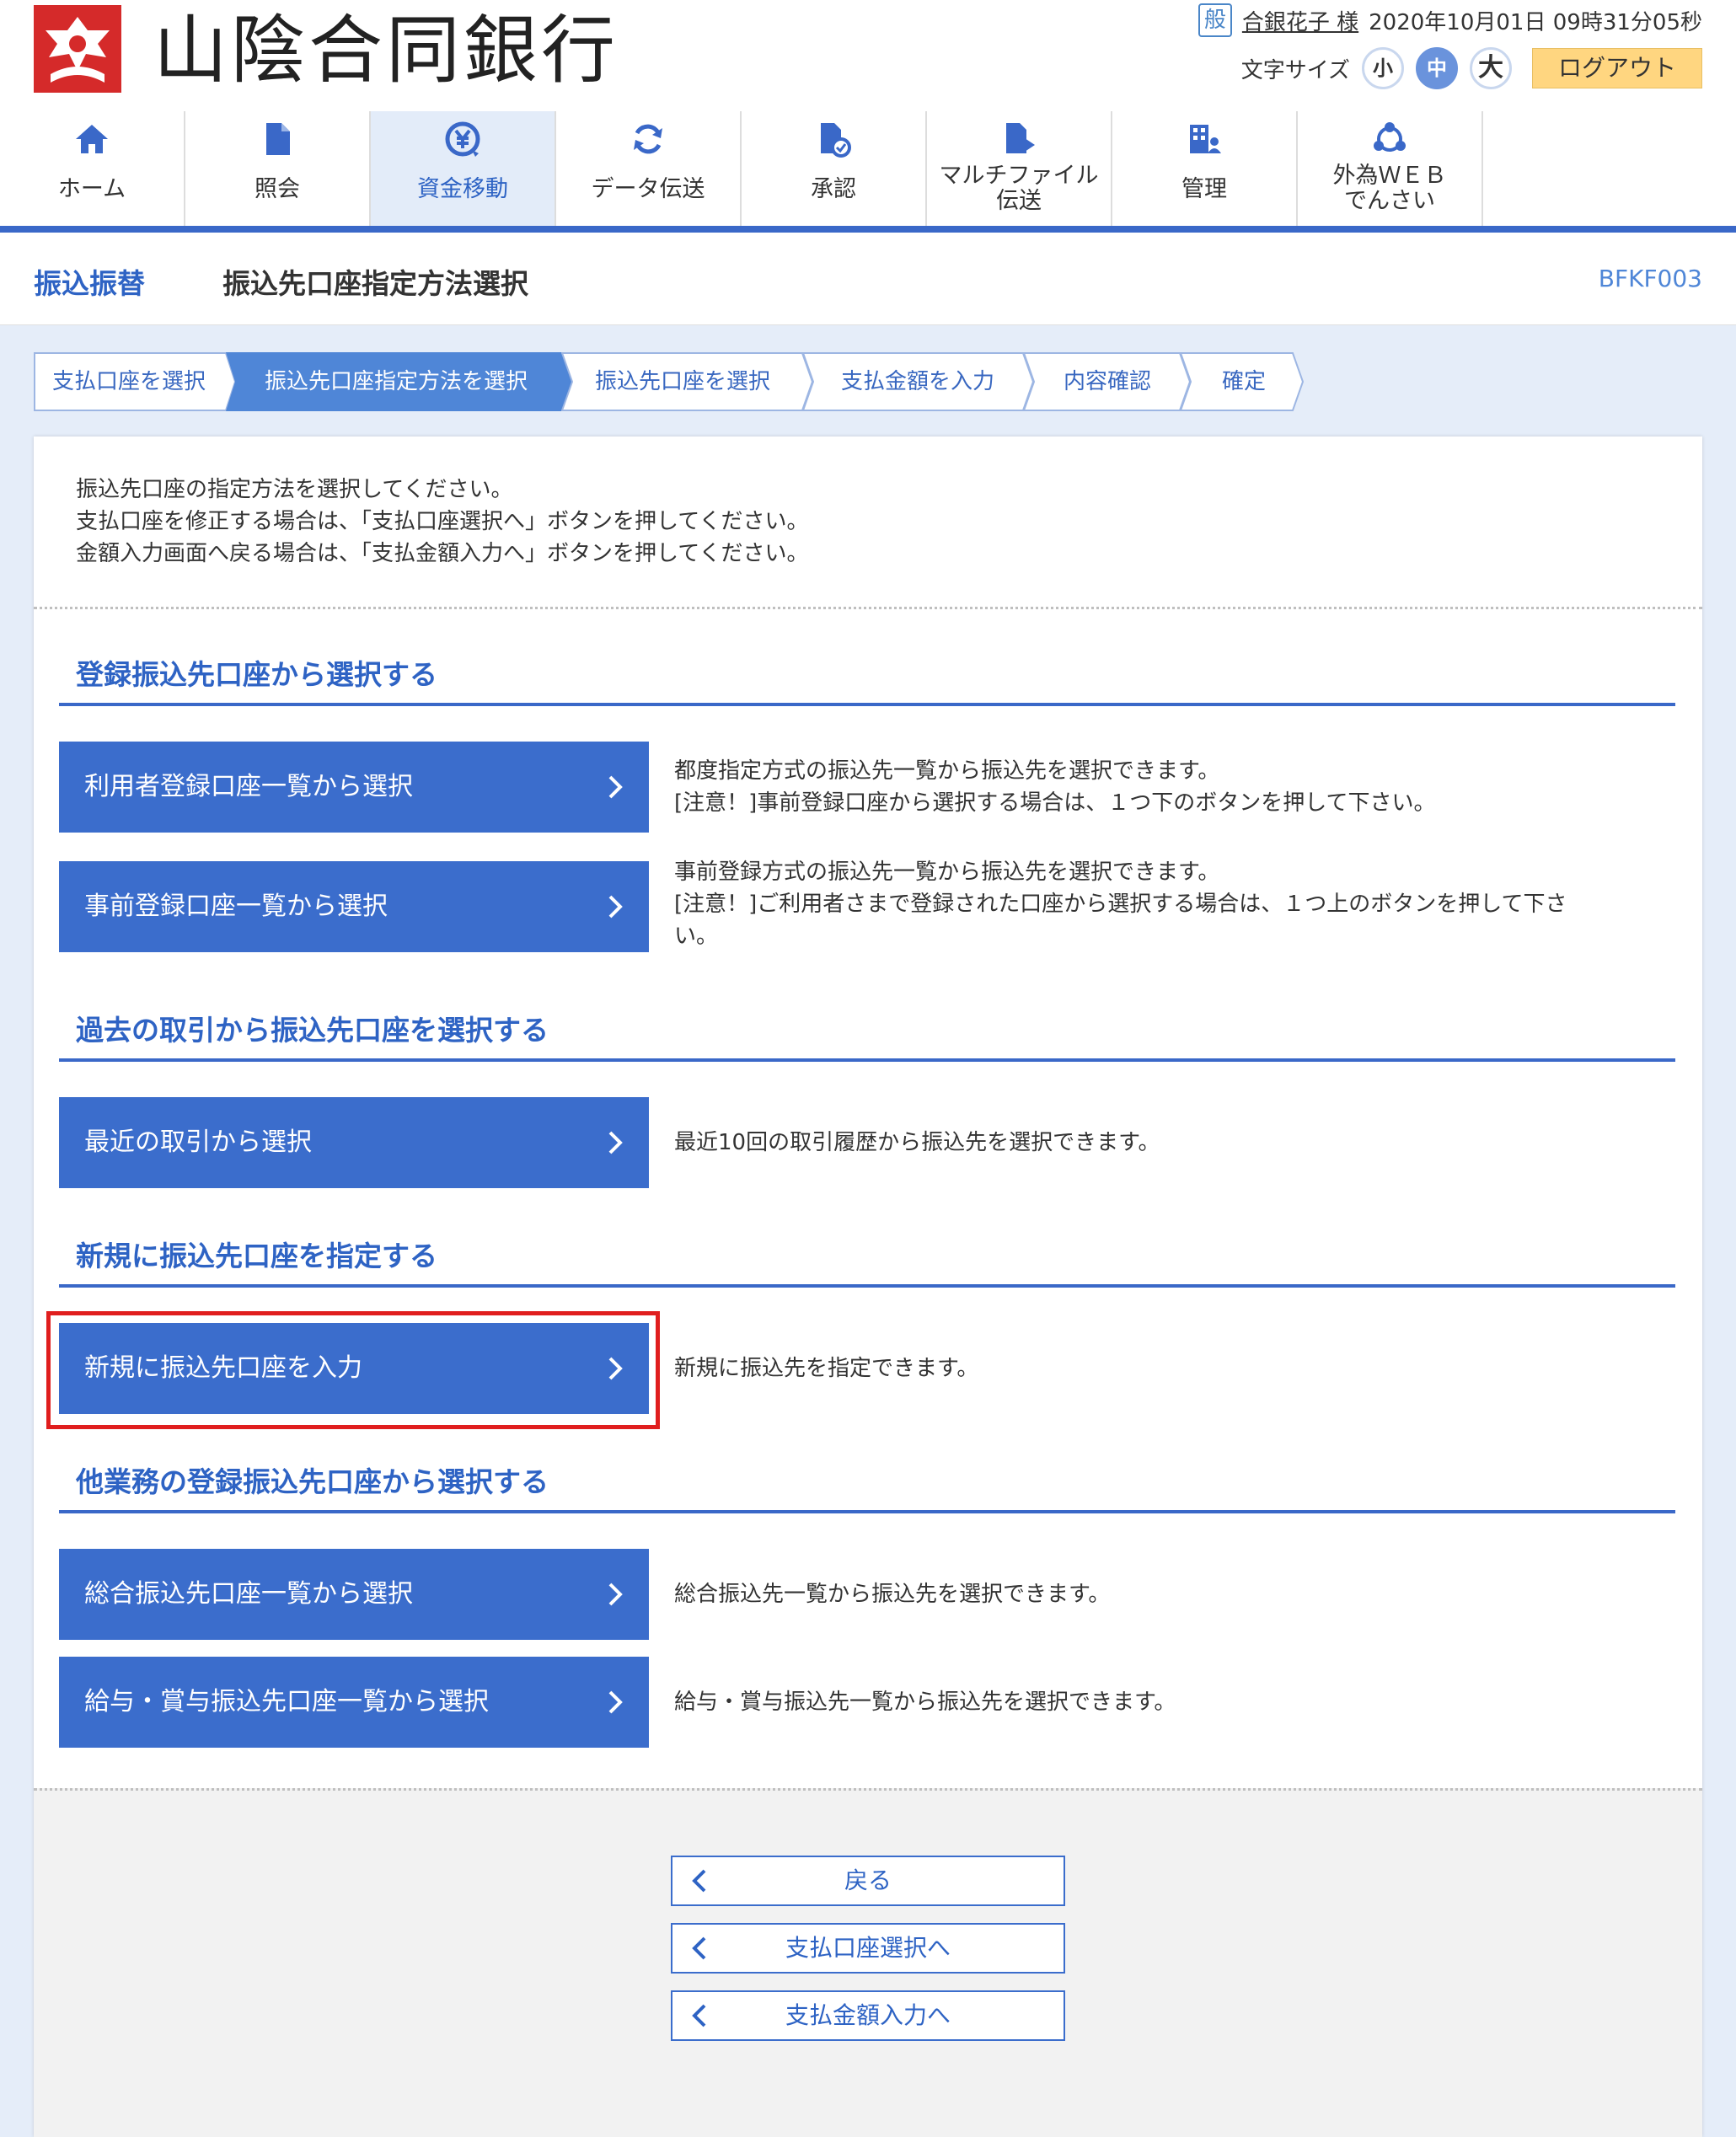  Describe the element at coordinates (1617, 68) in the screenshot. I see `logout-button: ログアウト` at that location.